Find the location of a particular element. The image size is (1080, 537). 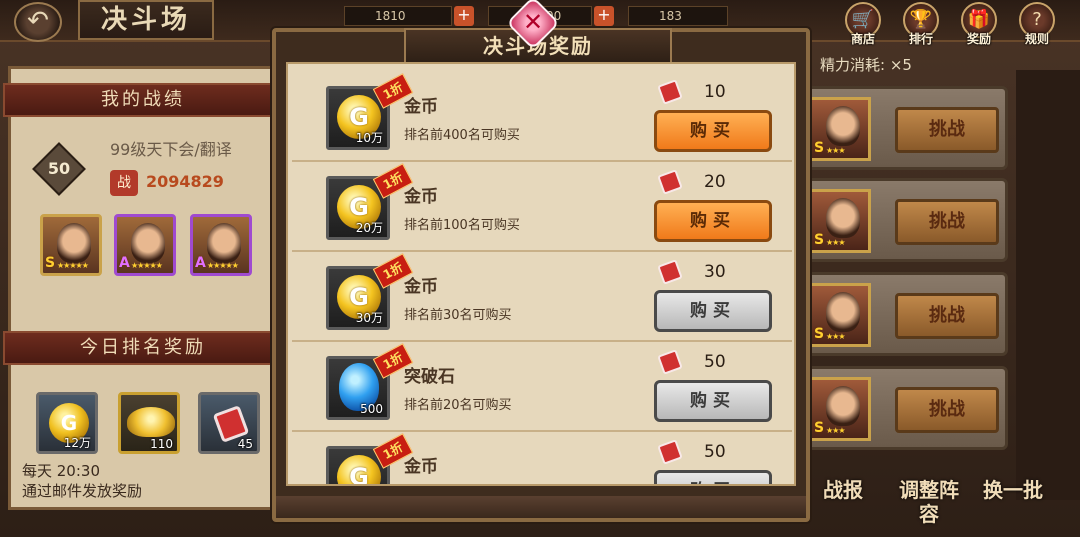

shop-item-row: 500 1折 突破石 排名前20名可购买 50 购买 is located at coordinates (542, 387).